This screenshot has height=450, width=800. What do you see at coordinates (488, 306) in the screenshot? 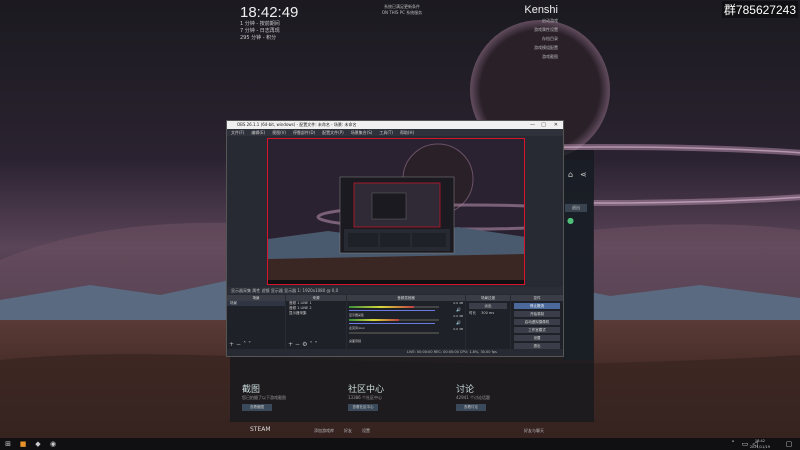
I see `transition-select: 淡出` at bounding box center [488, 306].